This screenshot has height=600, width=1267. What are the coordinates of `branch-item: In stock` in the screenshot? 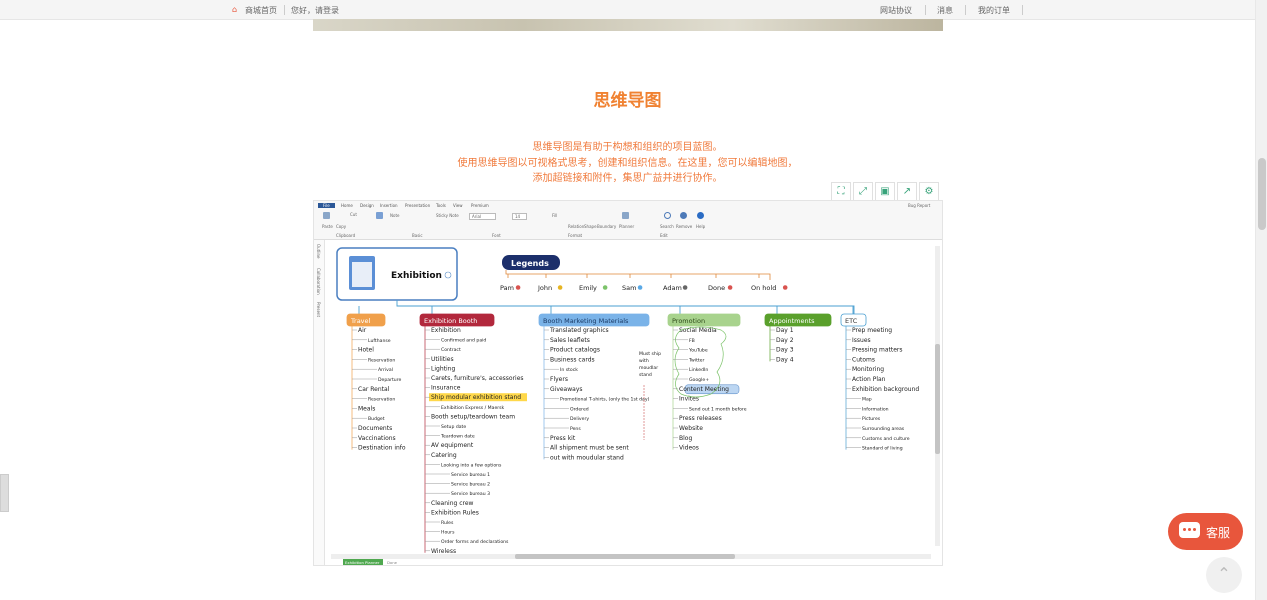 It's located at (569, 370).